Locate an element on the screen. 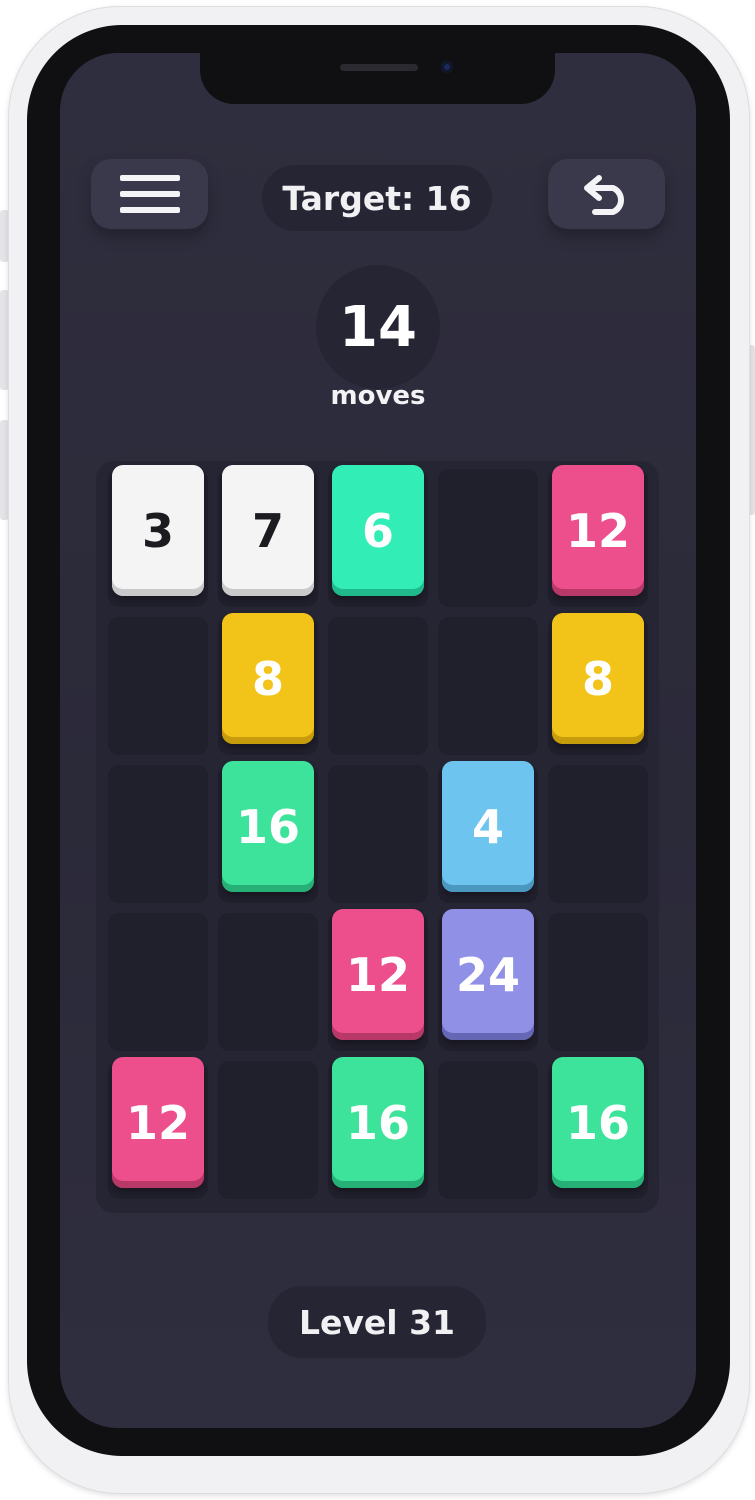 This screenshot has width=755, height=1500. number-tile: 7 is located at coordinates (268, 530).